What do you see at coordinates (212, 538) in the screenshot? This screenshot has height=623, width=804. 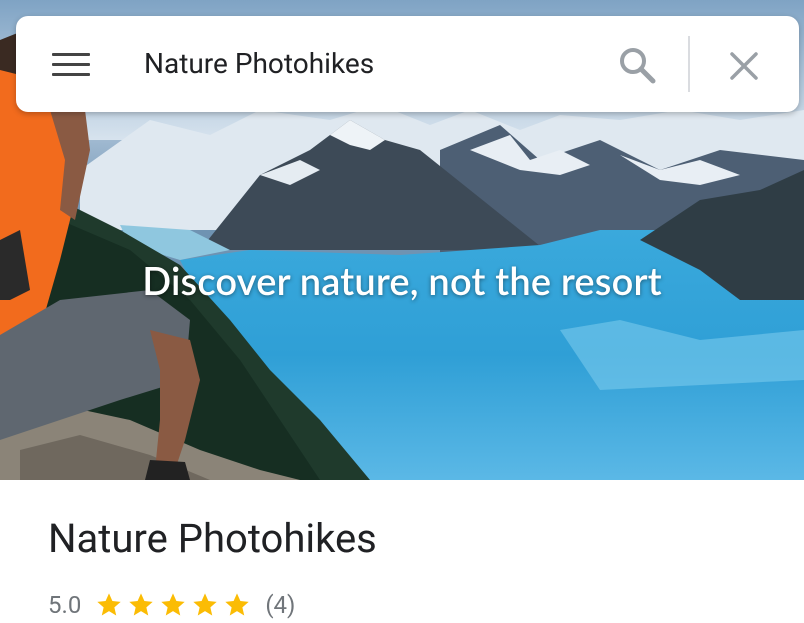 I see `place-title: Nature Photohikes` at bounding box center [212, 538].